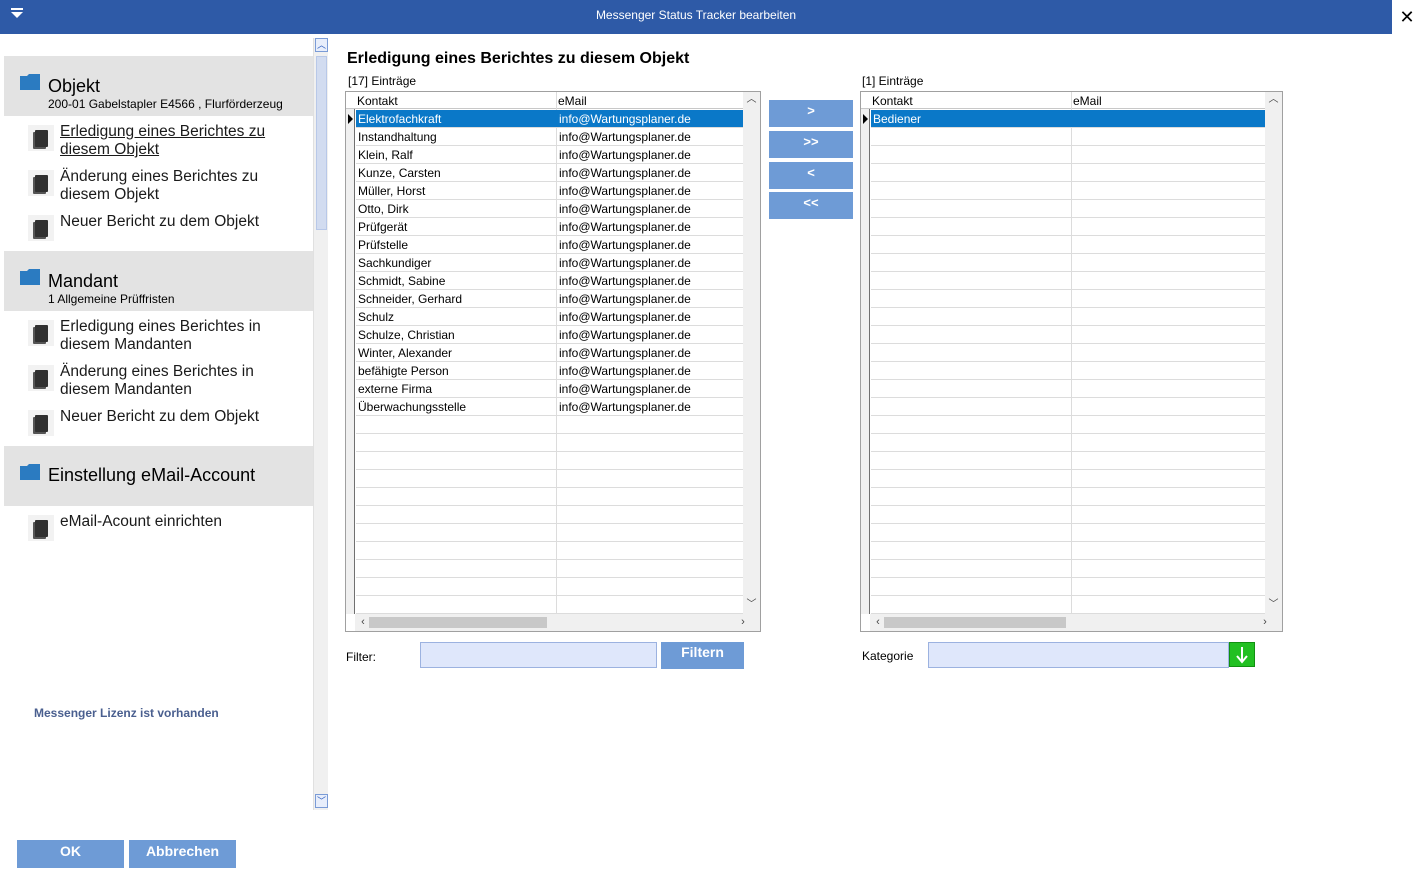 This screenshot has width=1422, height=880. What do you see at coordinates (158, 476) in the screenshot?
I see `nav-section-email-account: Einstellung eMail-Account` at bounding box center [158, 476].